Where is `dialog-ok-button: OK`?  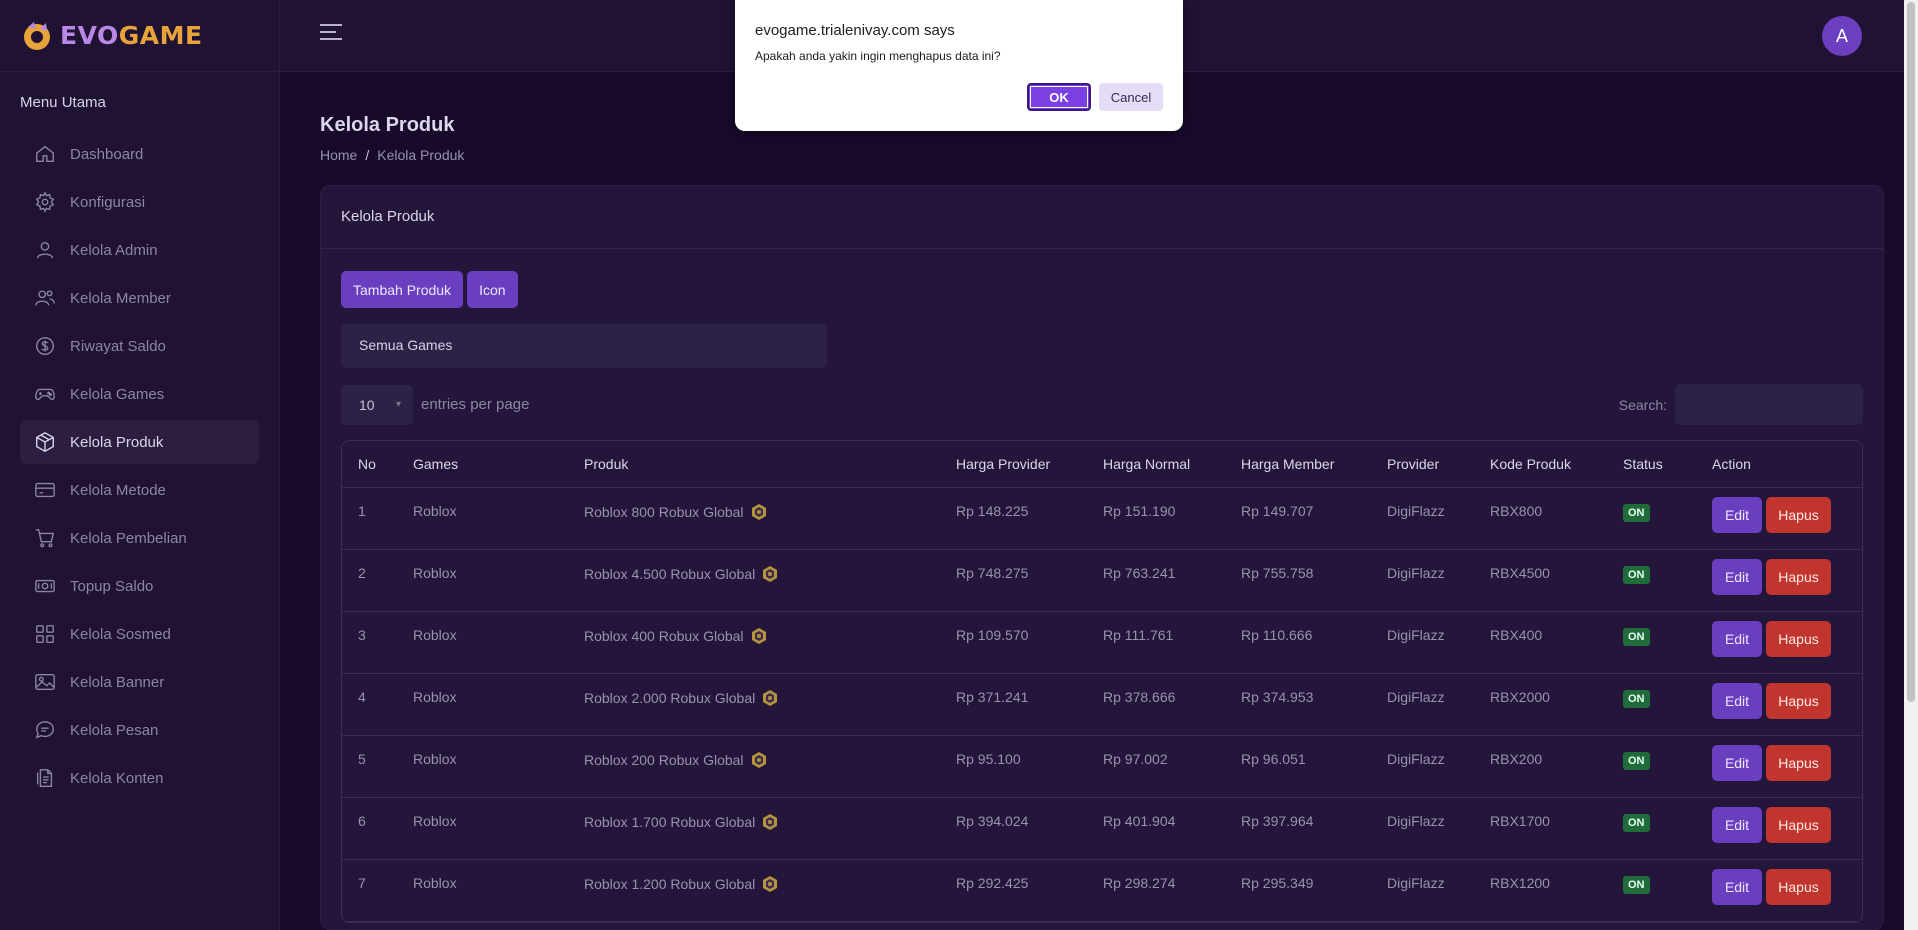
dialog-ok-button: OK is located at coordinates (1059, 97).